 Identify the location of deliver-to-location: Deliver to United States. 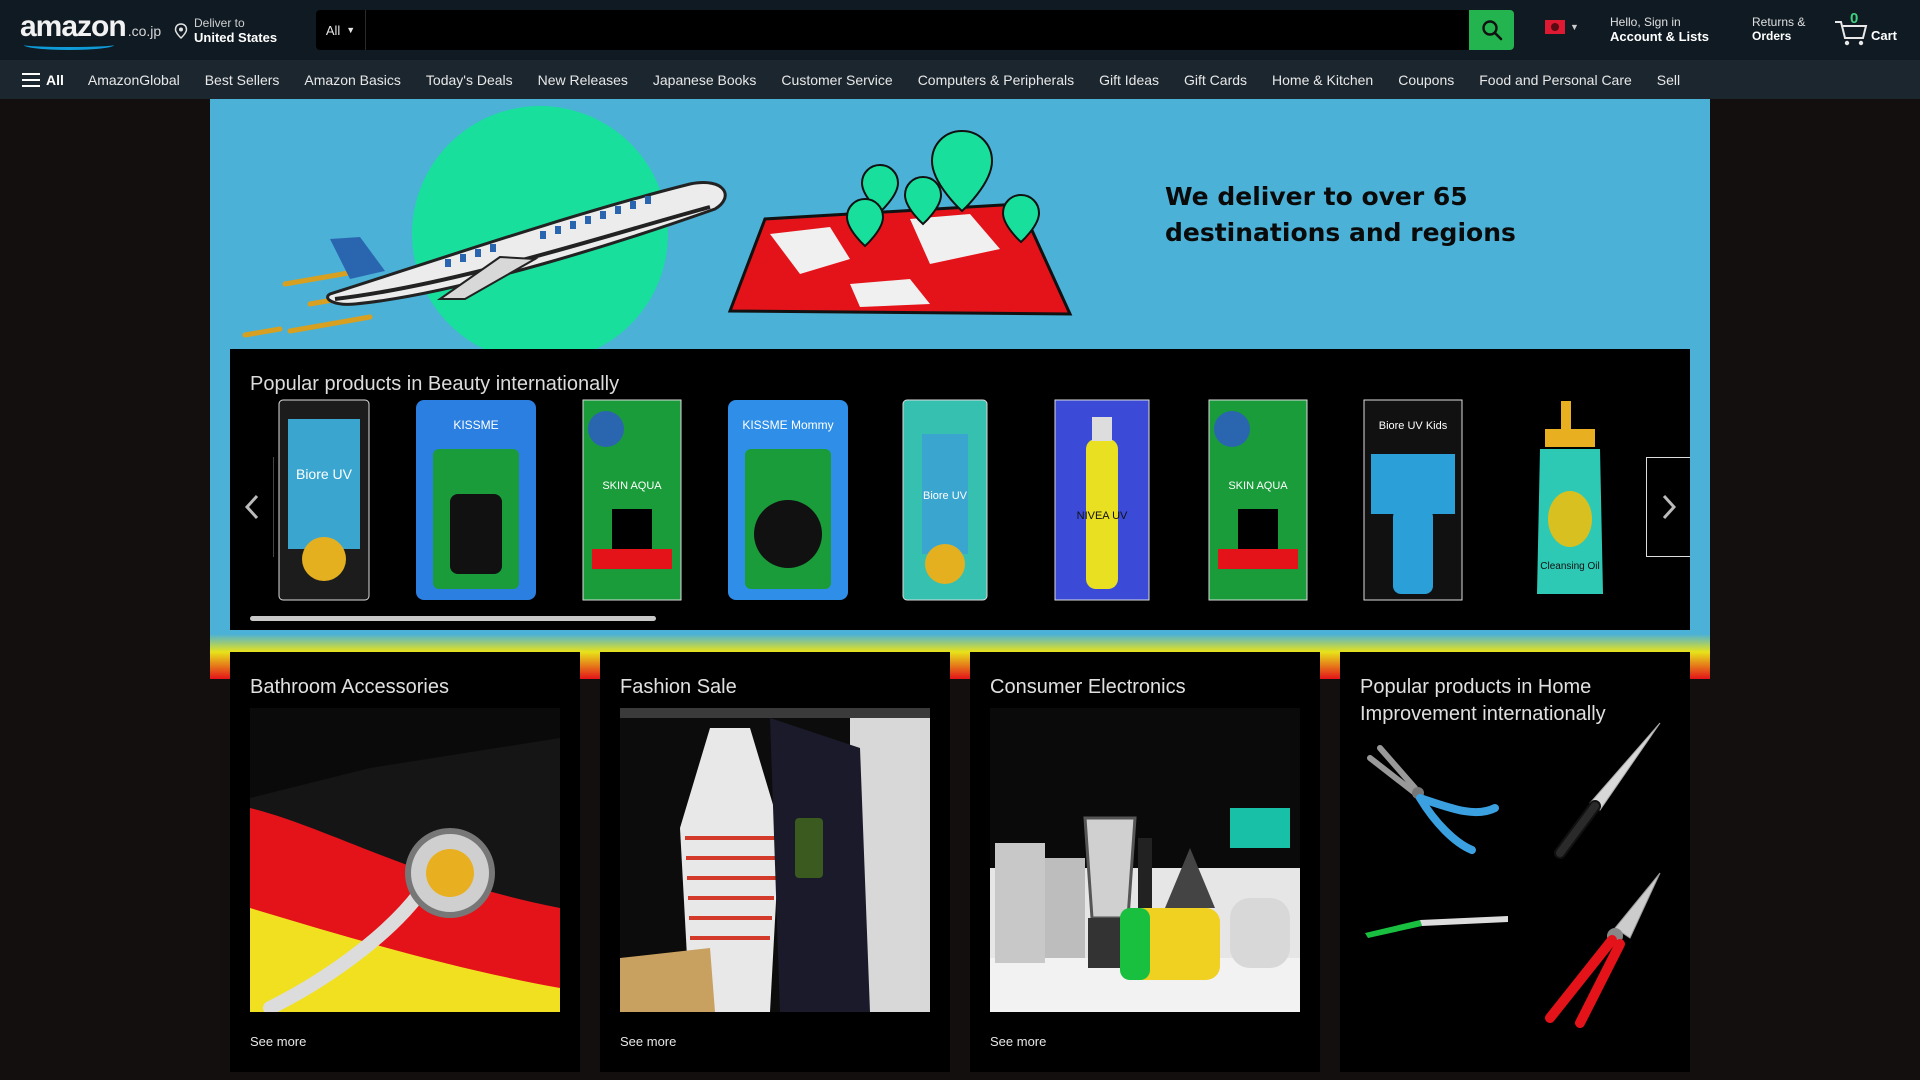
(225, 31).